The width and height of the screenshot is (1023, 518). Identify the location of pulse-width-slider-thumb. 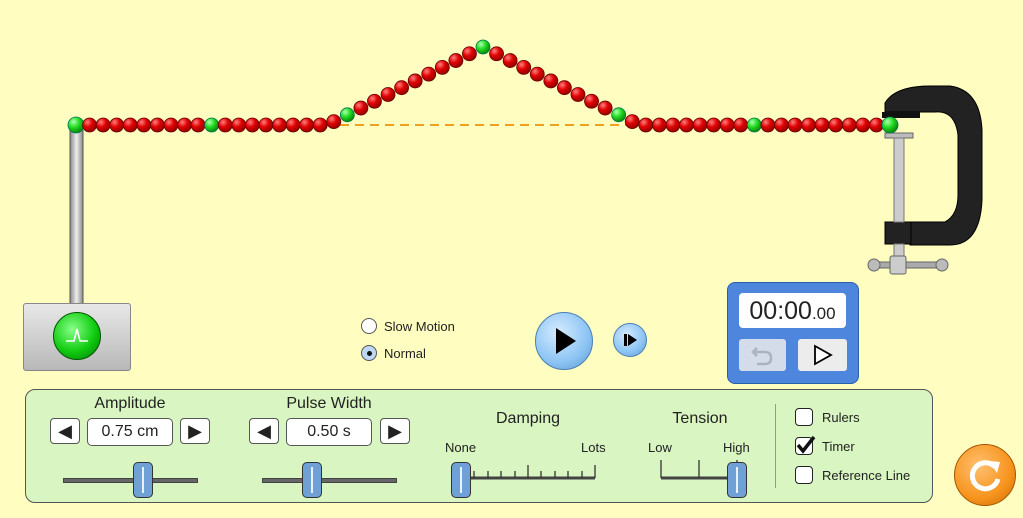
(312, 480).